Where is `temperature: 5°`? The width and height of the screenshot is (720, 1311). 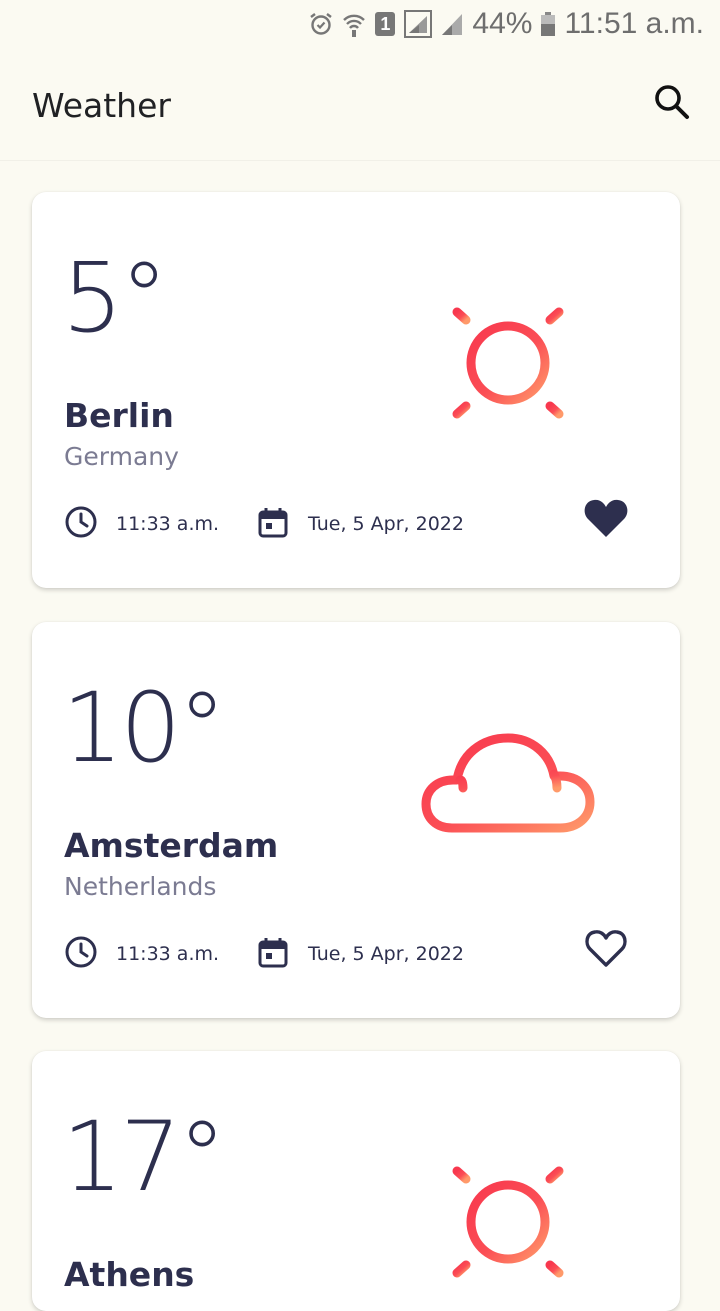 temperature: 5° is located at coordinates (115, 298).